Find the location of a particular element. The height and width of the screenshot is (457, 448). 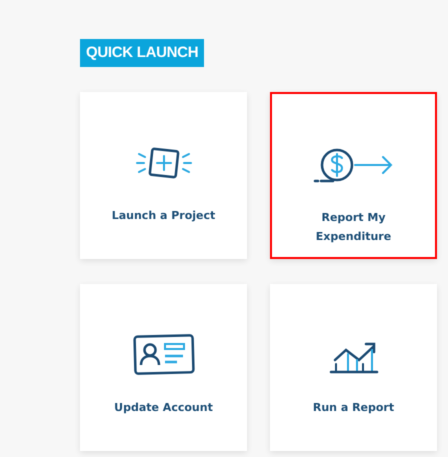

account-tile: Update Account is located at coordinates (163, 367).